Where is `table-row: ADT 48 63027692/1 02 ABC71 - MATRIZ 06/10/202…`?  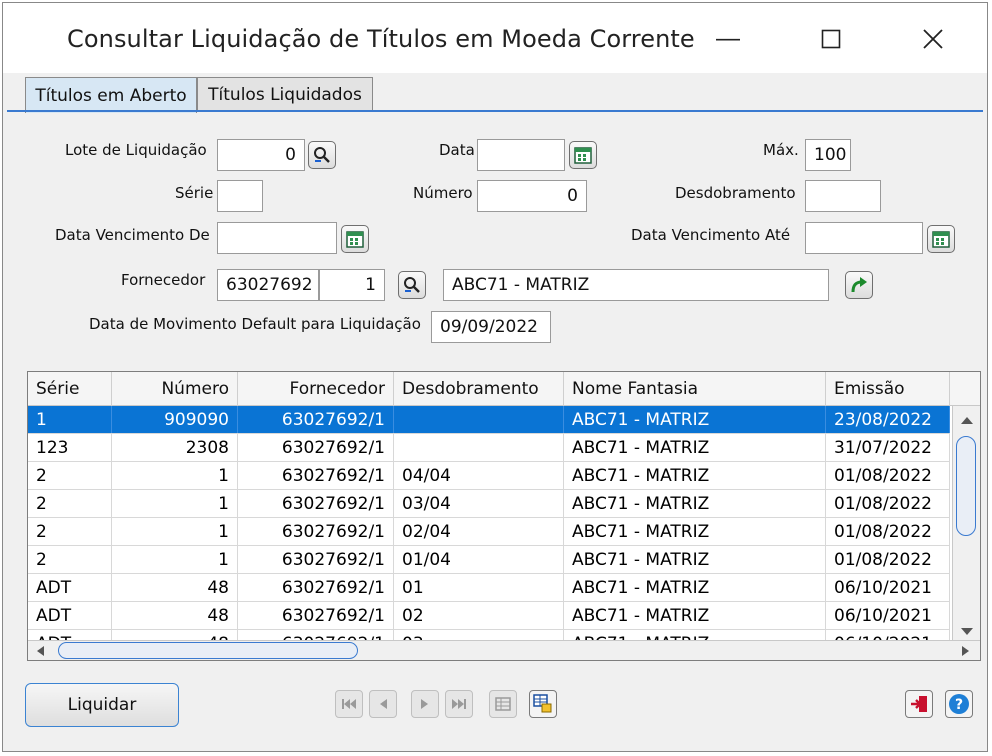
table-row: ADT 48 63027692/1 02 ABC71 - MATRIZ 06/10/202… is located at coordinates (489, 616).